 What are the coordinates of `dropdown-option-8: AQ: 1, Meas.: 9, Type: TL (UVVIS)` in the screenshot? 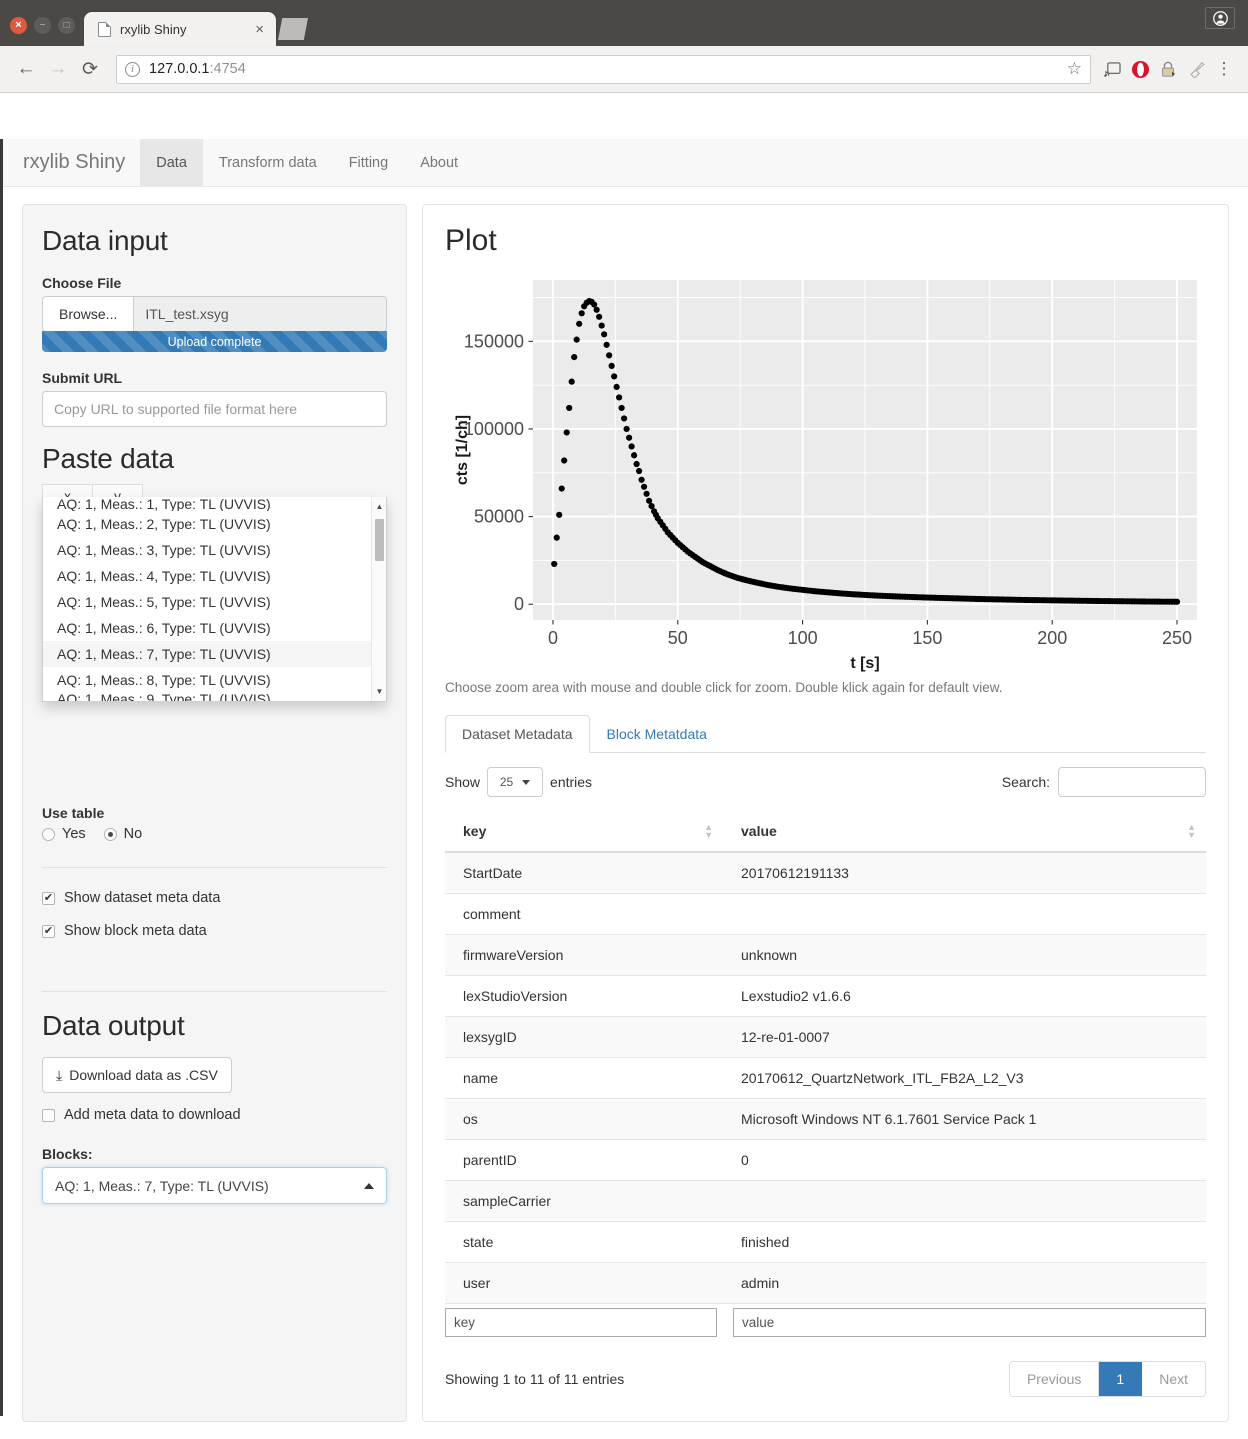 It's located at (214, 697).